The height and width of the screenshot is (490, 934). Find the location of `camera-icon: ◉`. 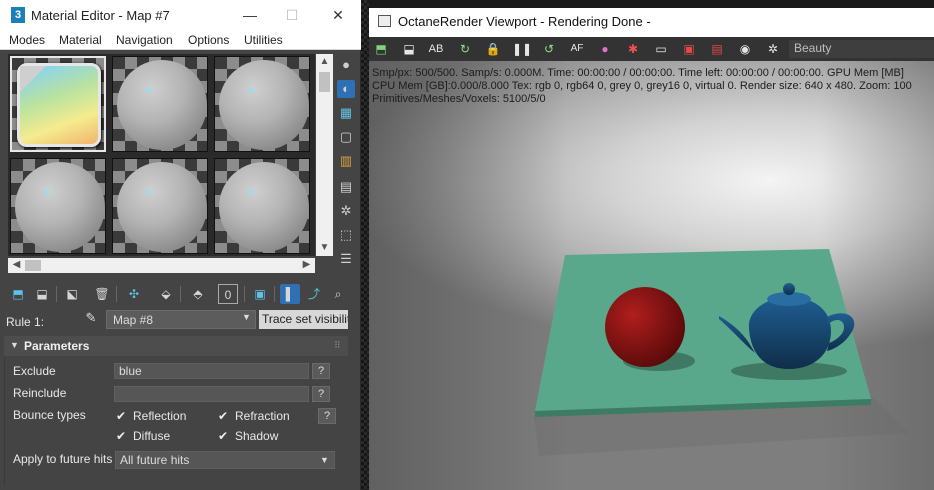

camera-icon: ◉ is located at coordinates (745, 49).